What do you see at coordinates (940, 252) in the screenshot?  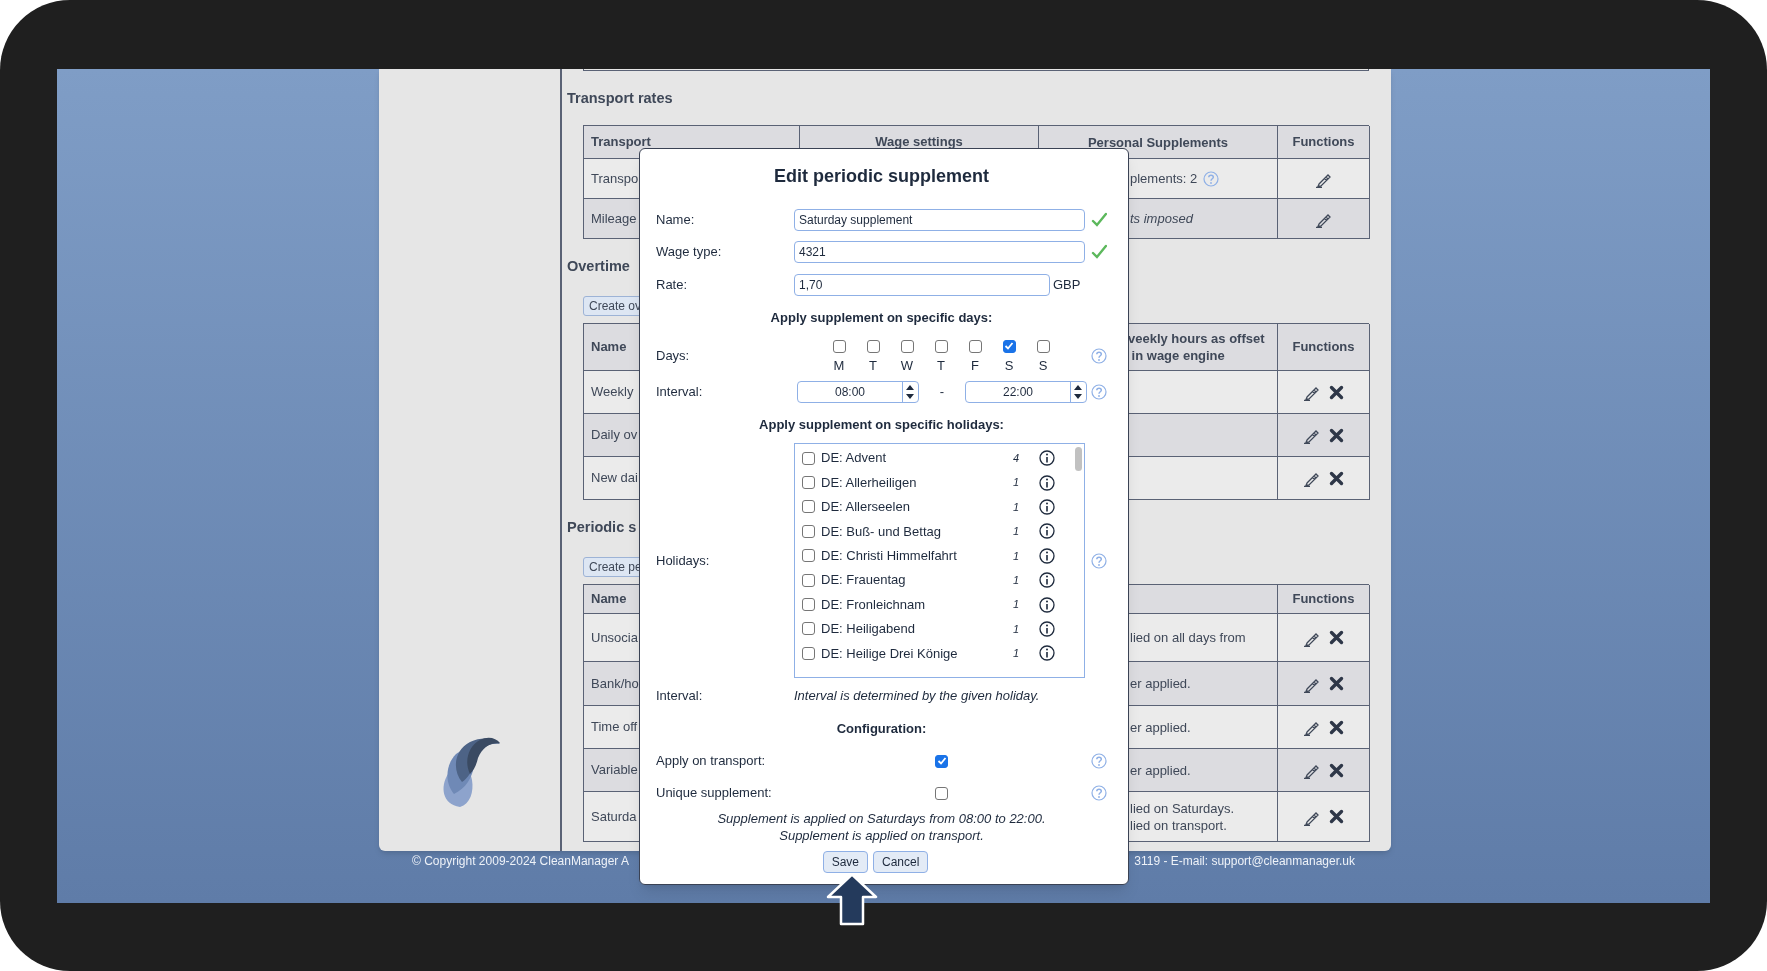 I see `input-field: 4321` at bounding box center [940, 252].